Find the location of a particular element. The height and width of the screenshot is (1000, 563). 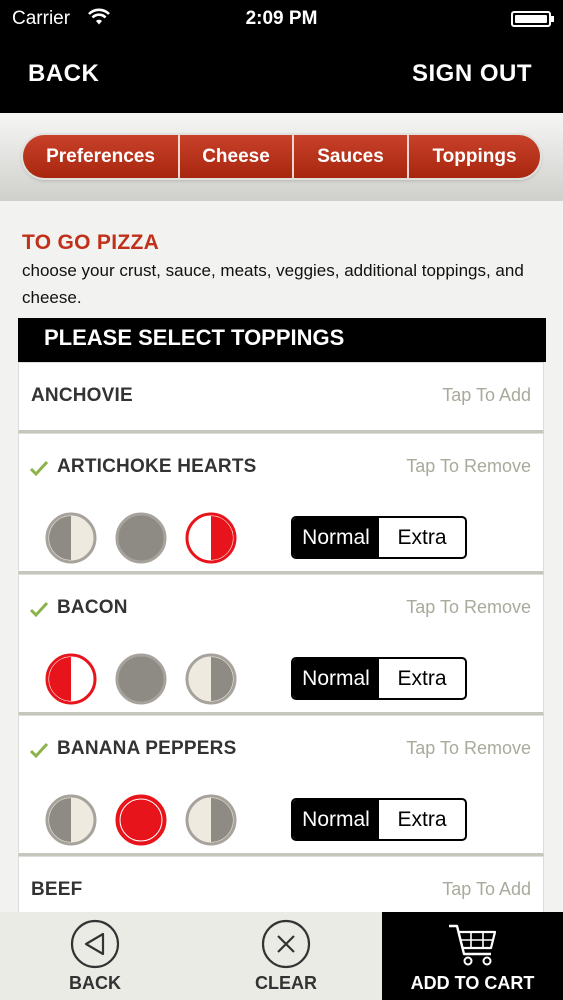

segmented-tabs: Preferences Cheese Sauces Toppings is located at coordinates (281, 156).